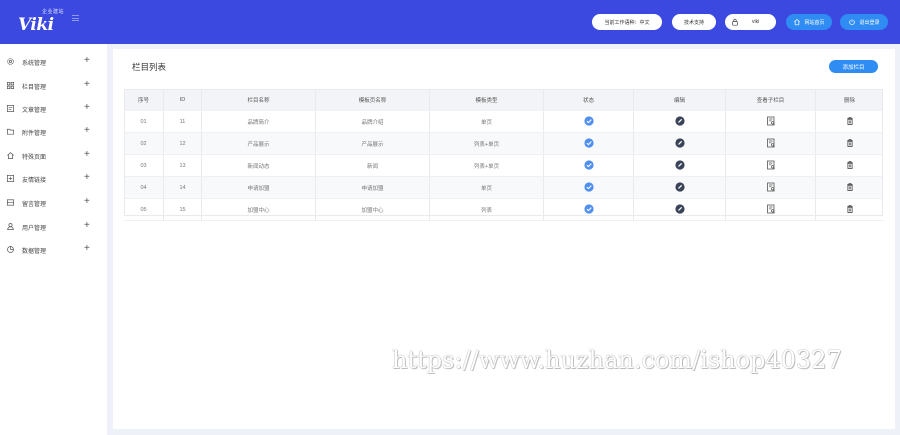 The width and height of the screenshot is (900, 435). Describe the element at coordinates (34, 181) in the screenshot. I see `sidebar-item-label: 友情链接` at that location.